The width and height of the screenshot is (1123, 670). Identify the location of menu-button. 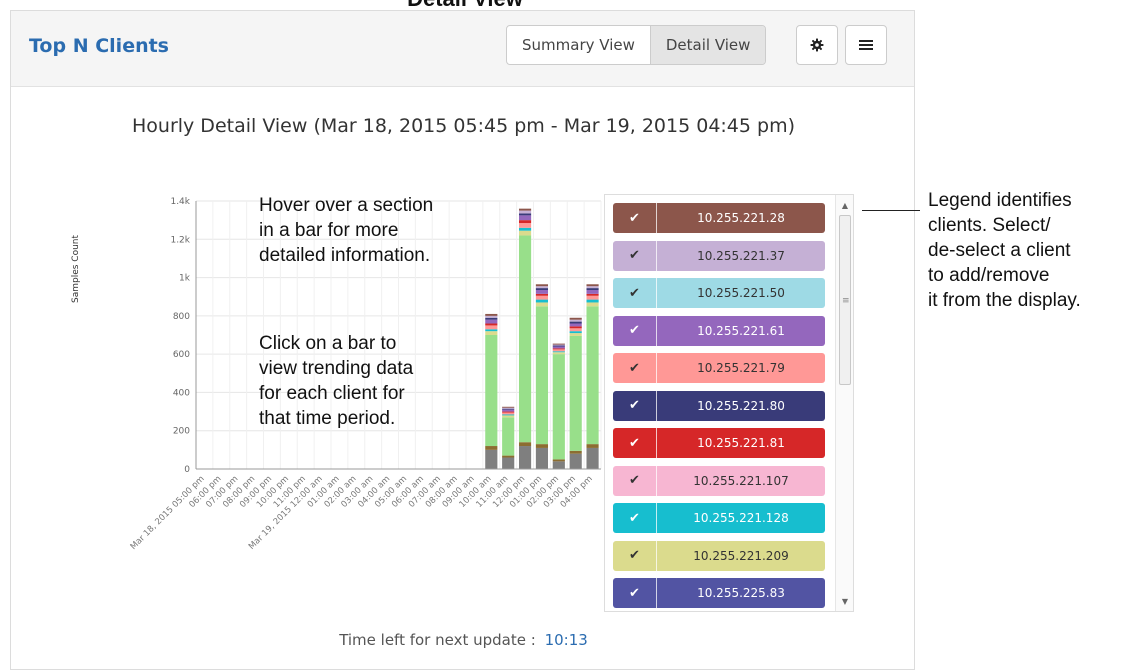
(866, 45).